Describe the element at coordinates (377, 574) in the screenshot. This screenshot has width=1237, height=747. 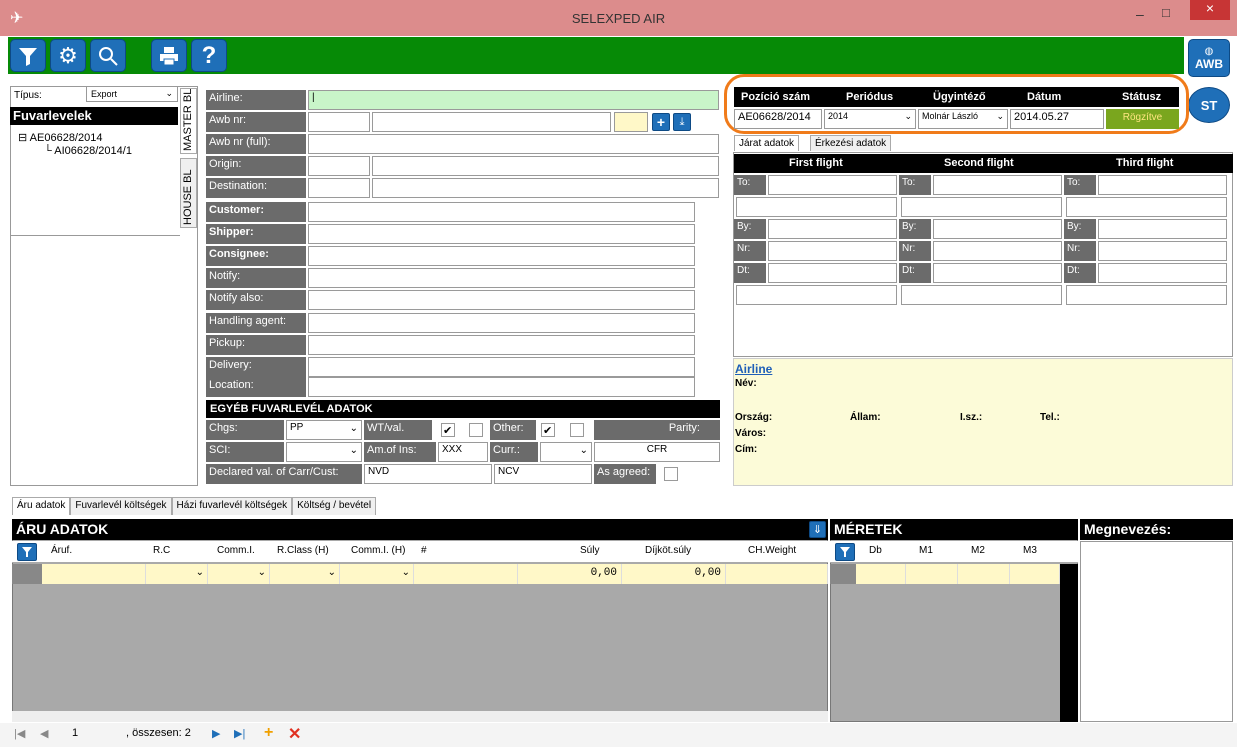
I see `comm-h-cell: ⌄` at that location.